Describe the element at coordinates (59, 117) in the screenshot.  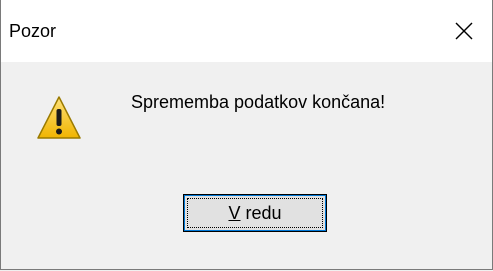
I see `warning-icon` at that location.